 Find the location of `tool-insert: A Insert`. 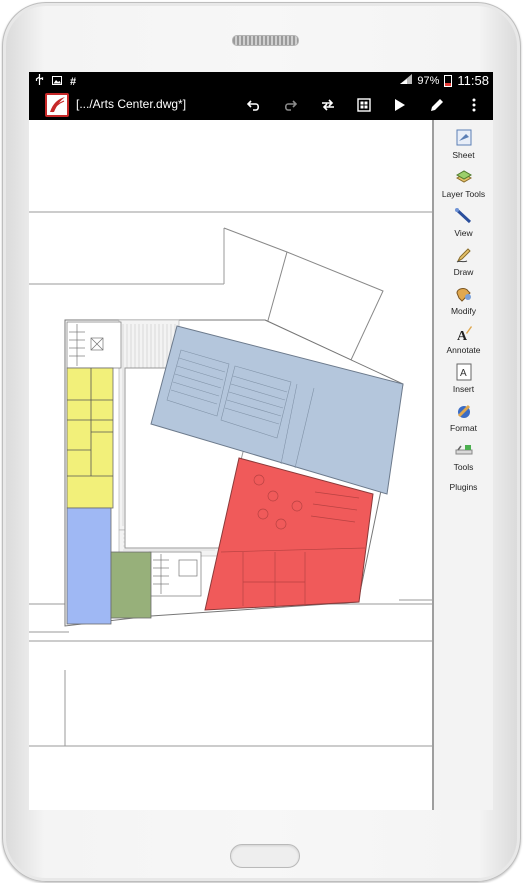

tool-insert: A Insert is located at coordinates (463, 378).